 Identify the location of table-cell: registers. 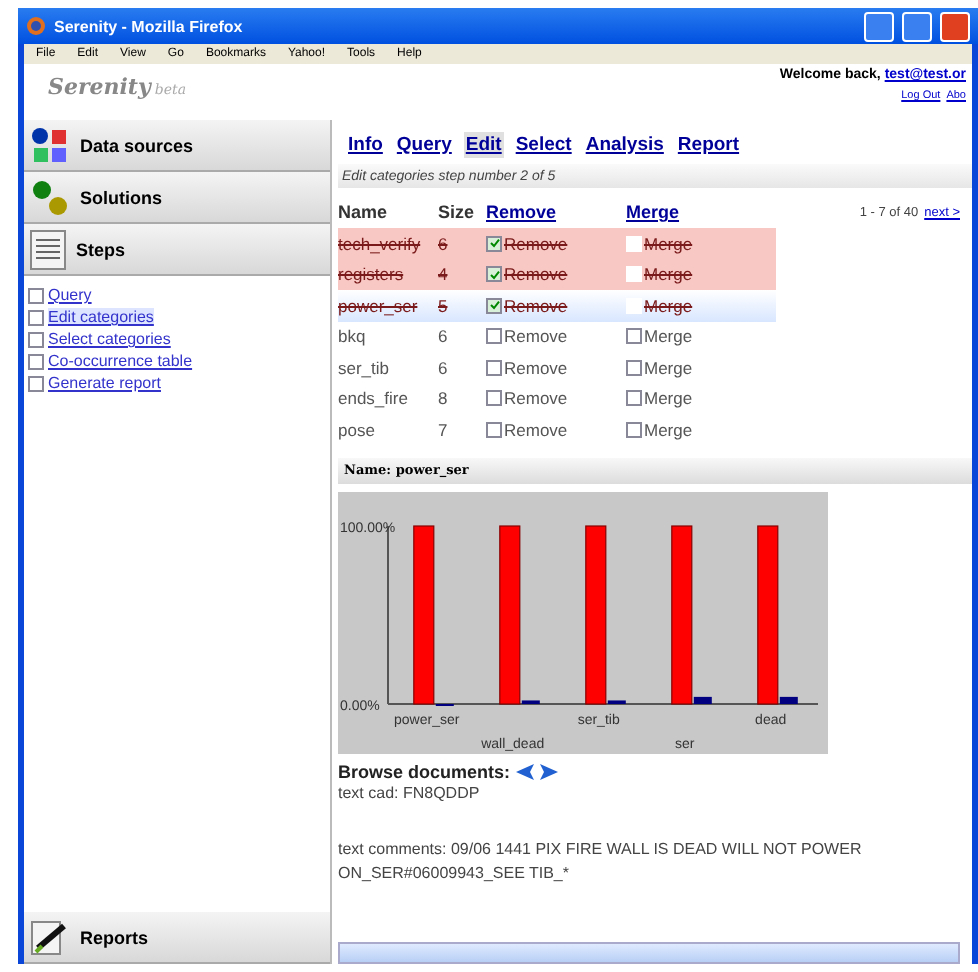
(371, 274).